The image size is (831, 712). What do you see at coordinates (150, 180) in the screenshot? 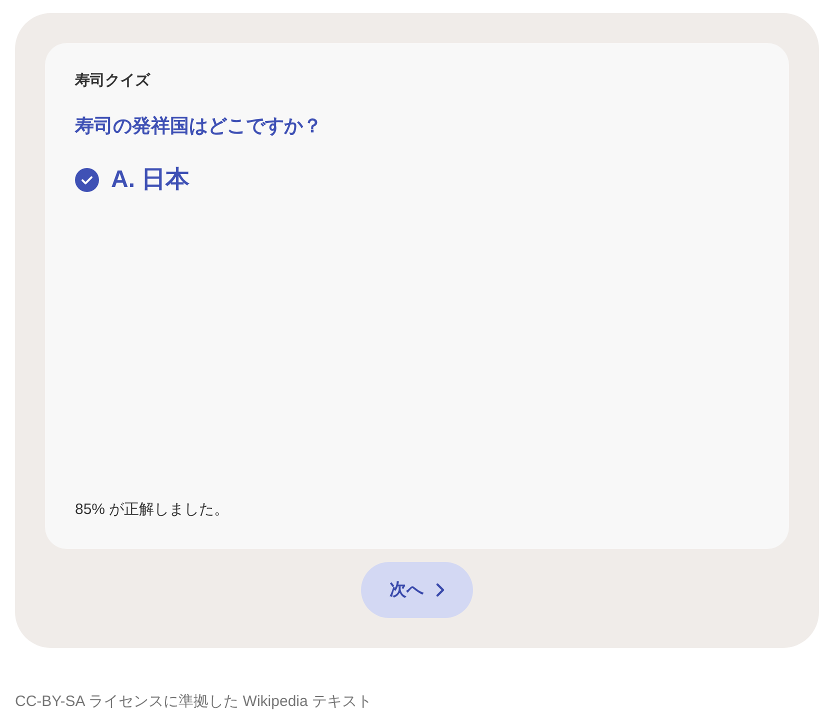
I see `answer-text: A. 日本` at bounding box center [150, 180].